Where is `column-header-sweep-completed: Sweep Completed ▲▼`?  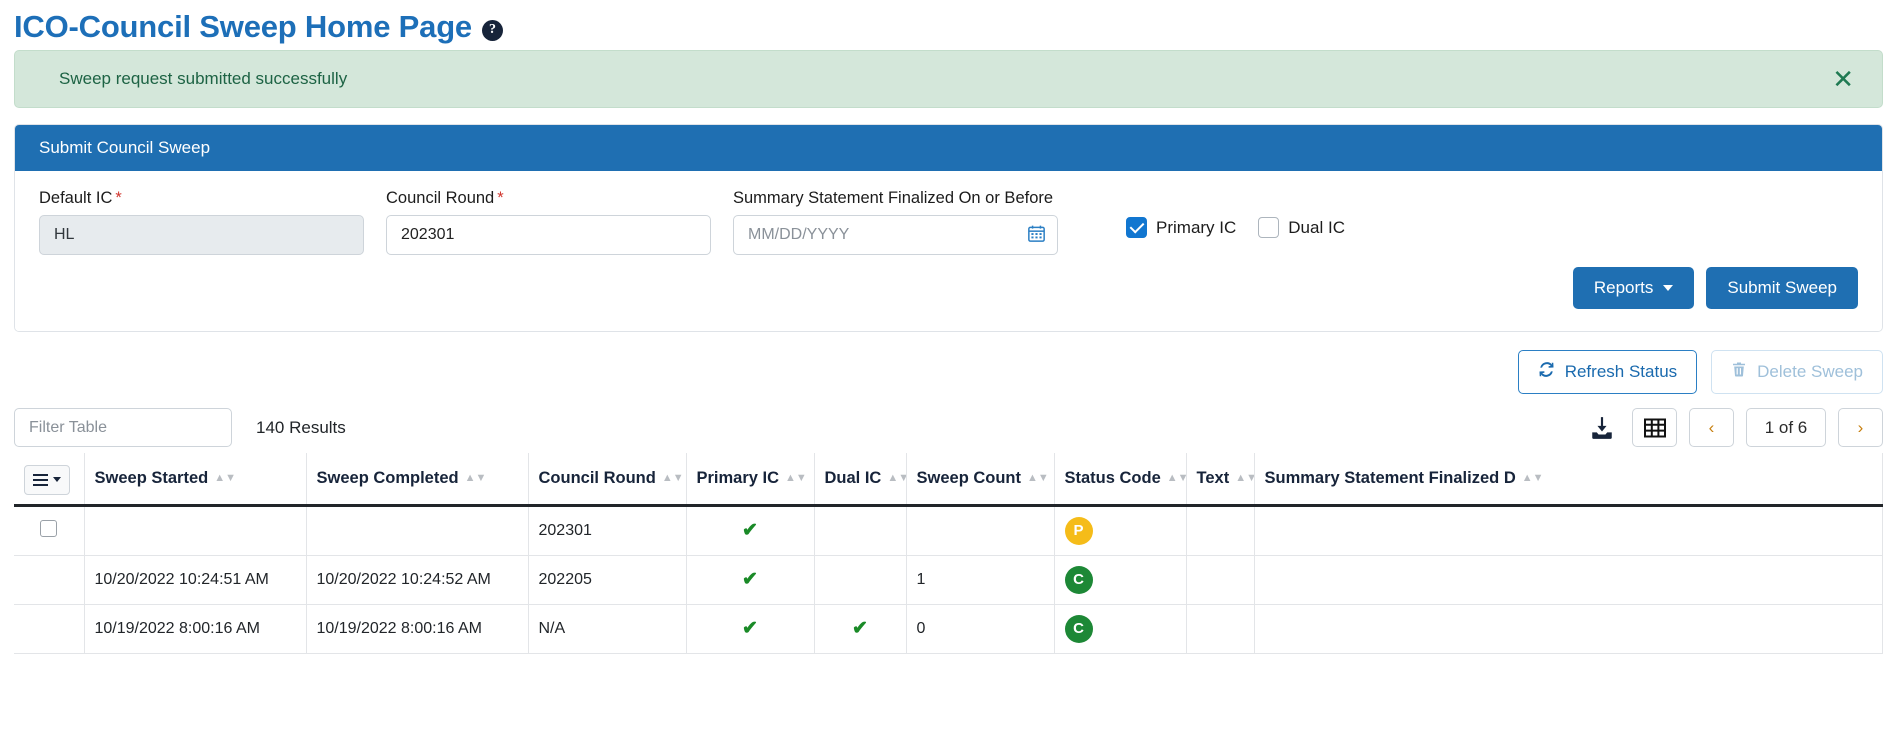
column-header-sweep-completed: Sweep Completed ▲▼ is located at coordinates (417, 480).